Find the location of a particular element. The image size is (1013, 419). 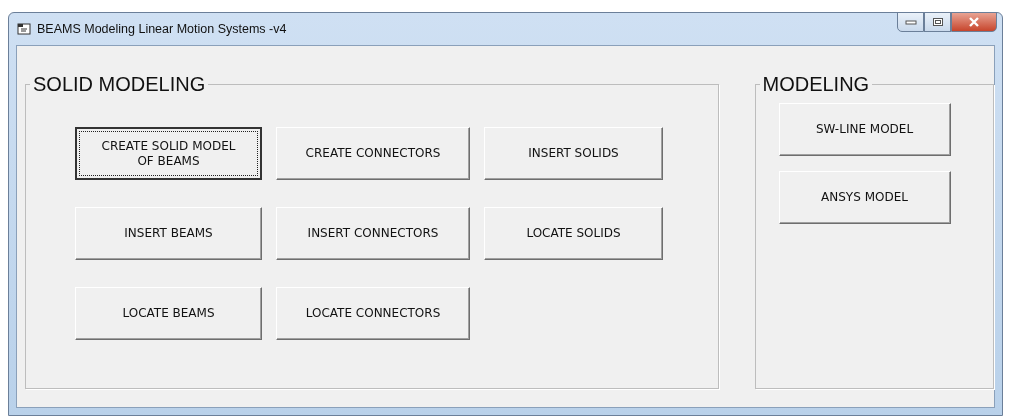

command-button: CREATE CONNECTORS is located at coordinates (373, 153).